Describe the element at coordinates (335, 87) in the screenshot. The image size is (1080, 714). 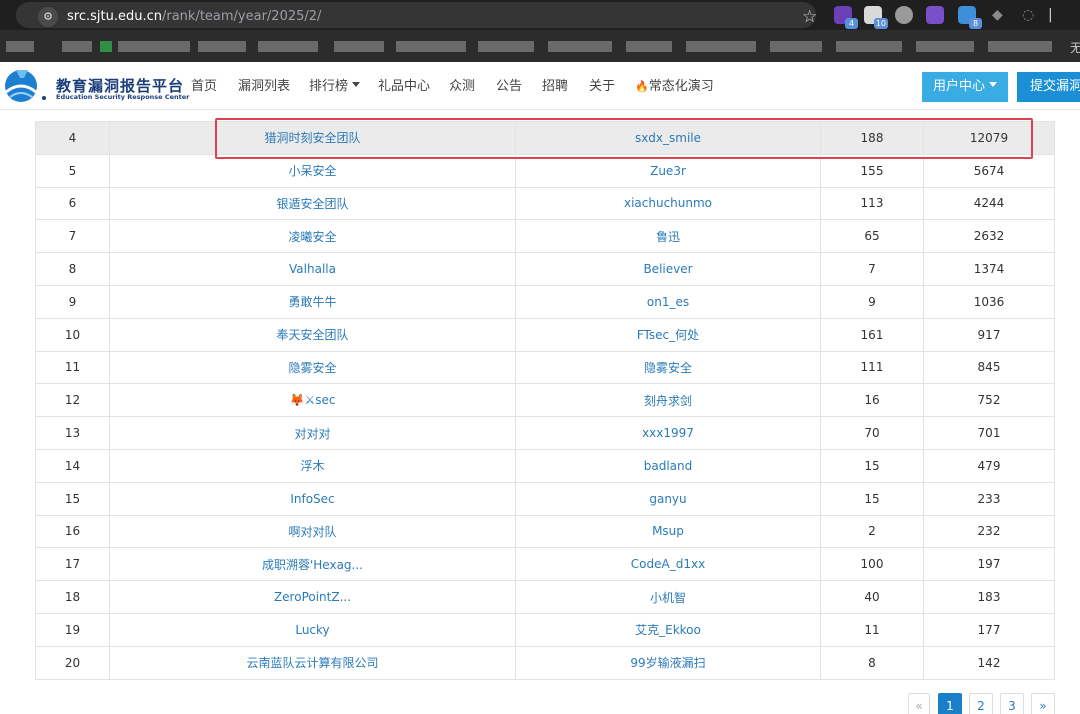
I see `nav-ranking: 排行榜` at that location.